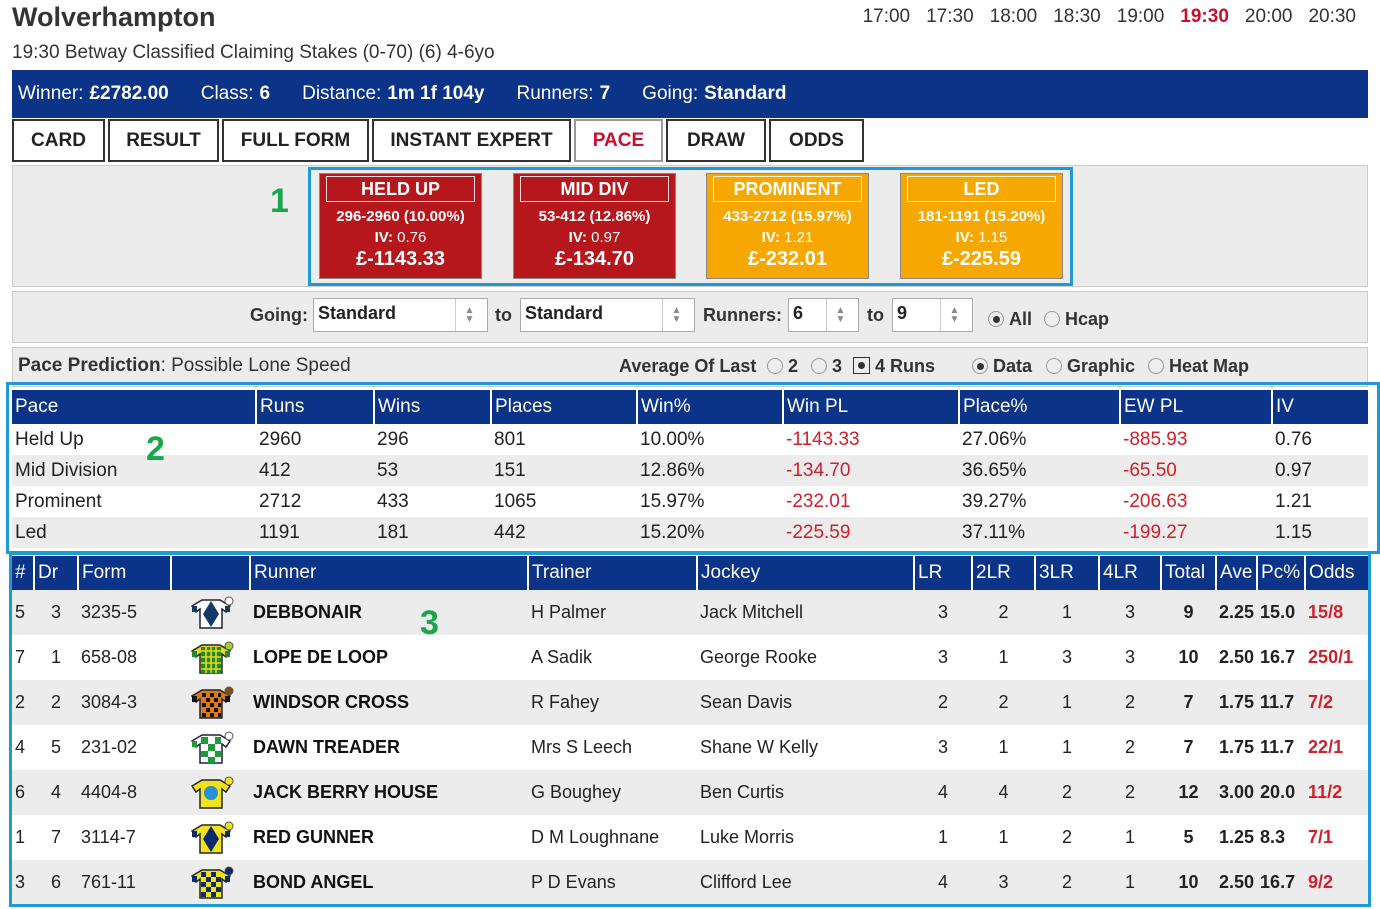  I want to click on race-time-link-active: 19:30, so click(1204, 17).